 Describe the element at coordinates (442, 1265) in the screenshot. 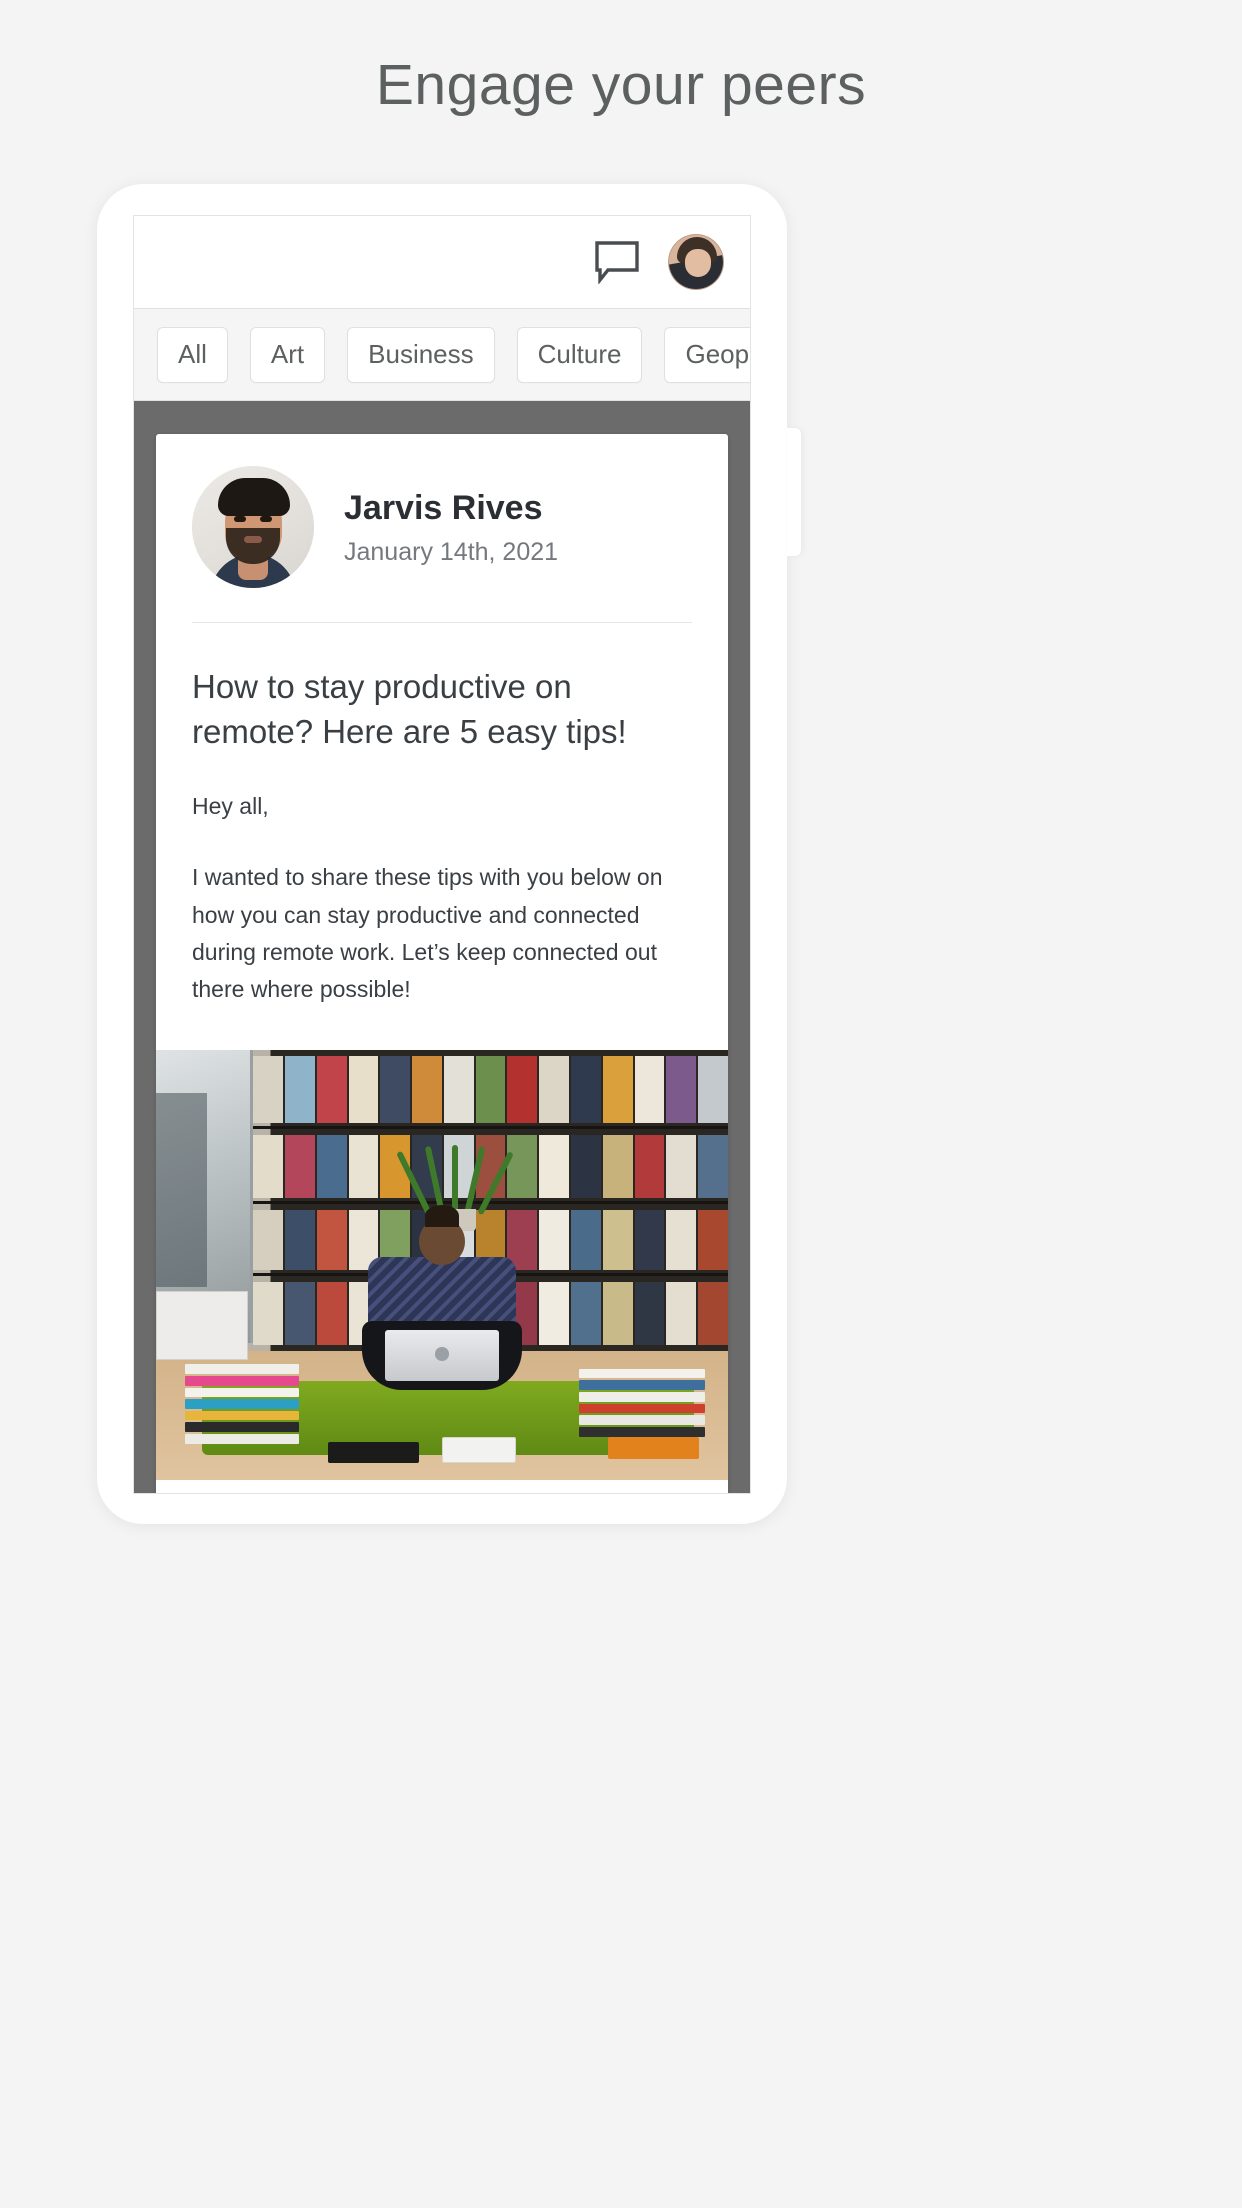

I see `post-image` at that location.